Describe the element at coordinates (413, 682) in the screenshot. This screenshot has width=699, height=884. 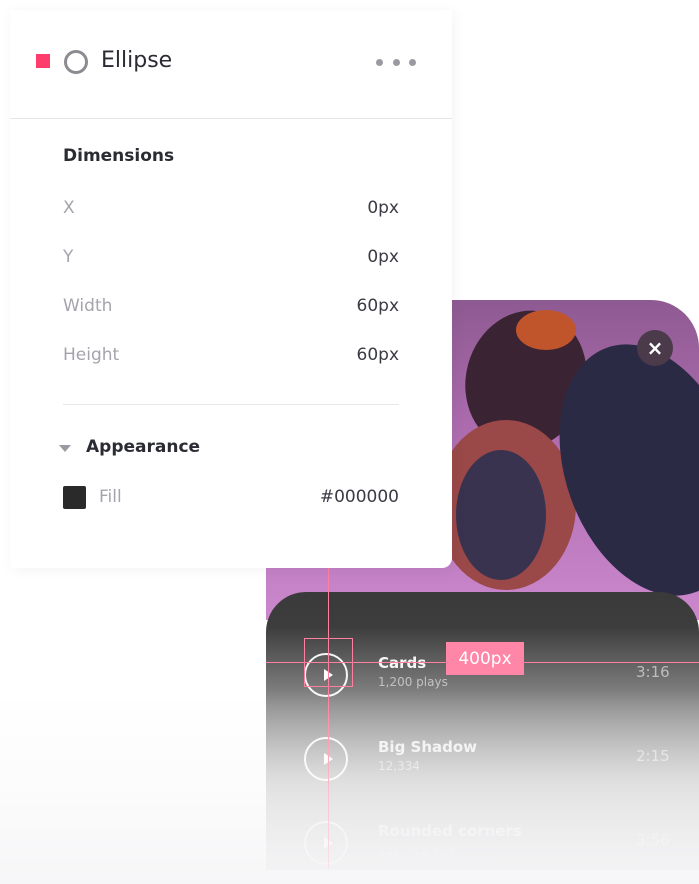
I see `track-subtitle: 1,200 plays` at that location.